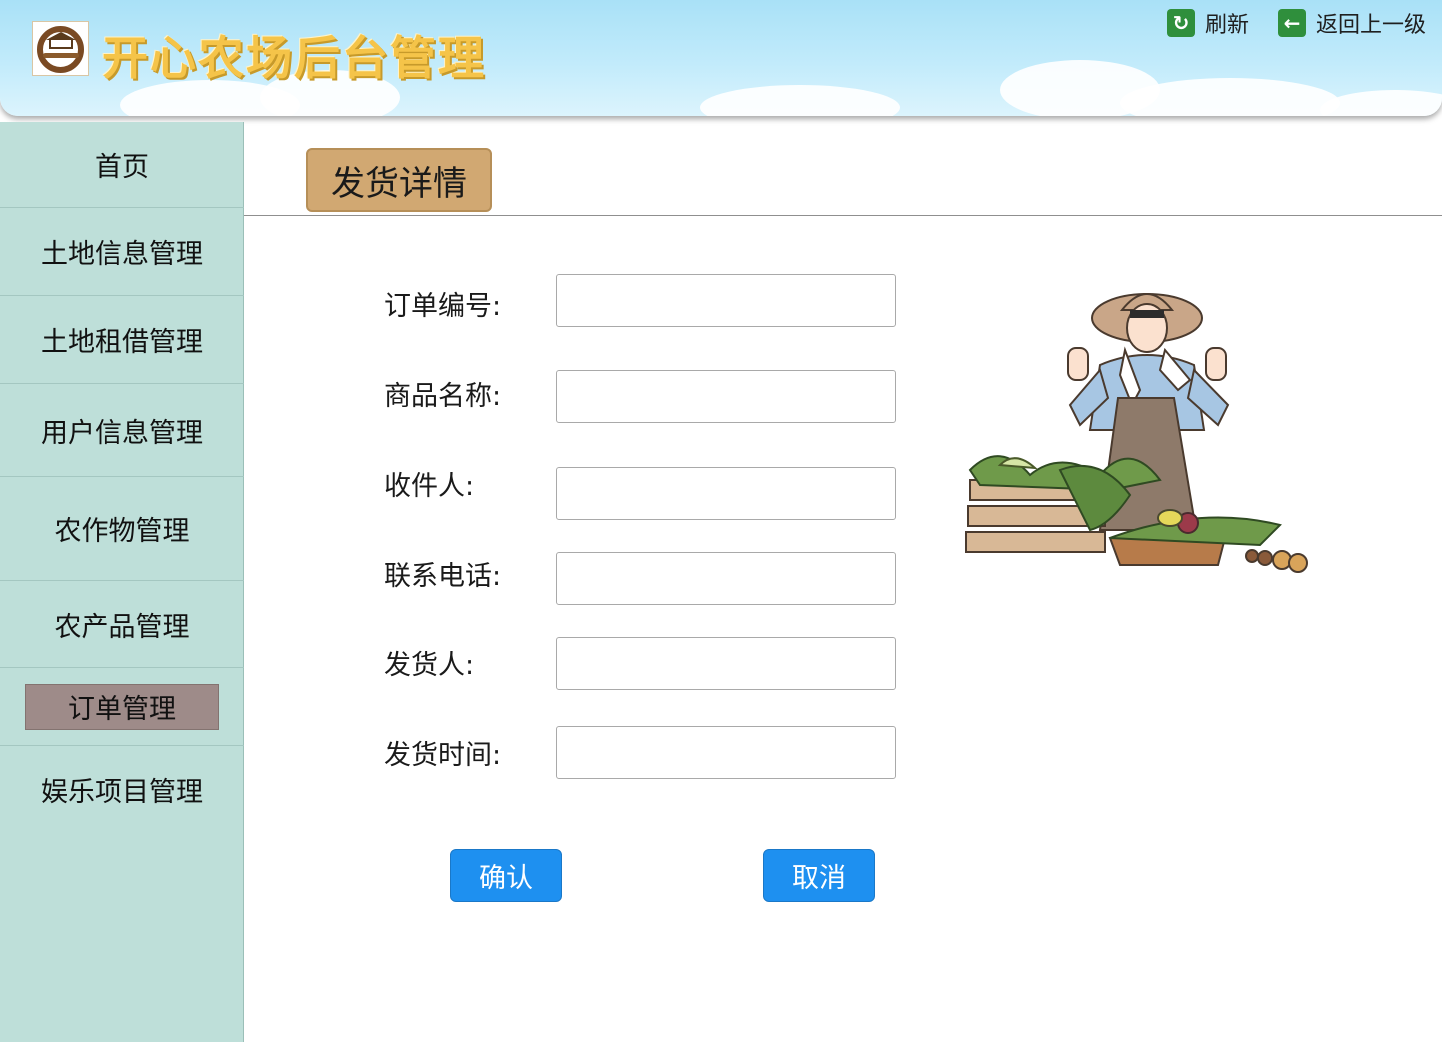  I want to click on recipient-label: 收件人:, so click(429, 486).